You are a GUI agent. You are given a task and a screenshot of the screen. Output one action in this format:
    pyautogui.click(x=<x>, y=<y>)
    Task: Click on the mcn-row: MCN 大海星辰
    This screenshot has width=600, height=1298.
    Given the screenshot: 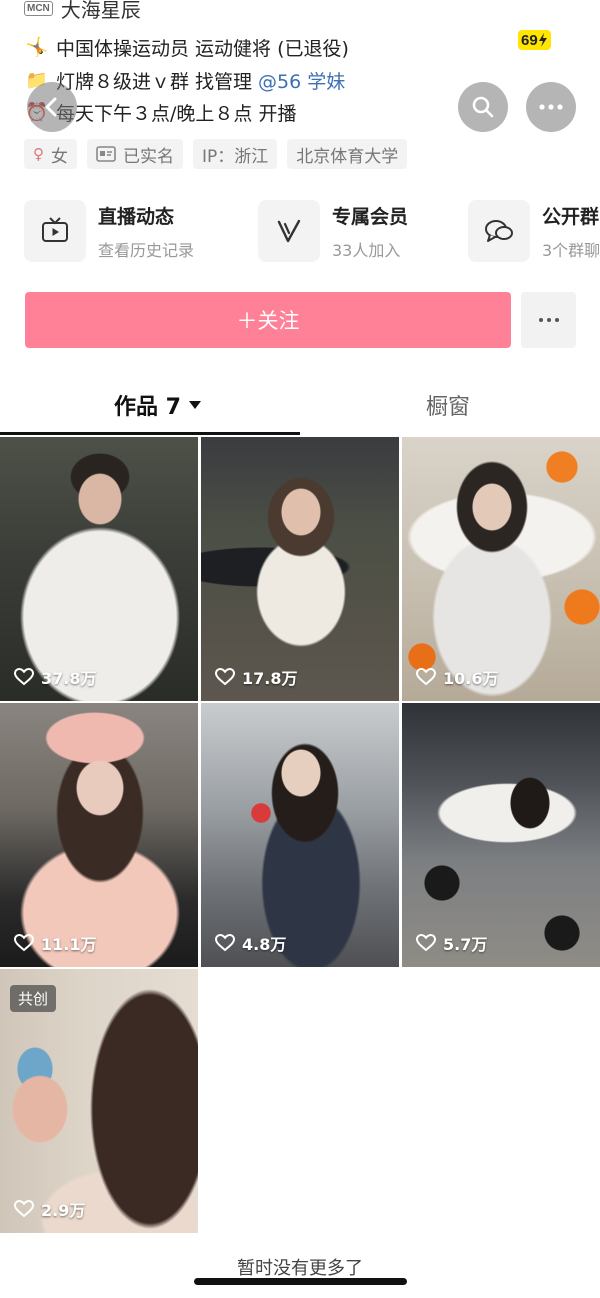 What is the action you would take?
    pyautogui.click(x=82, y=11)
    